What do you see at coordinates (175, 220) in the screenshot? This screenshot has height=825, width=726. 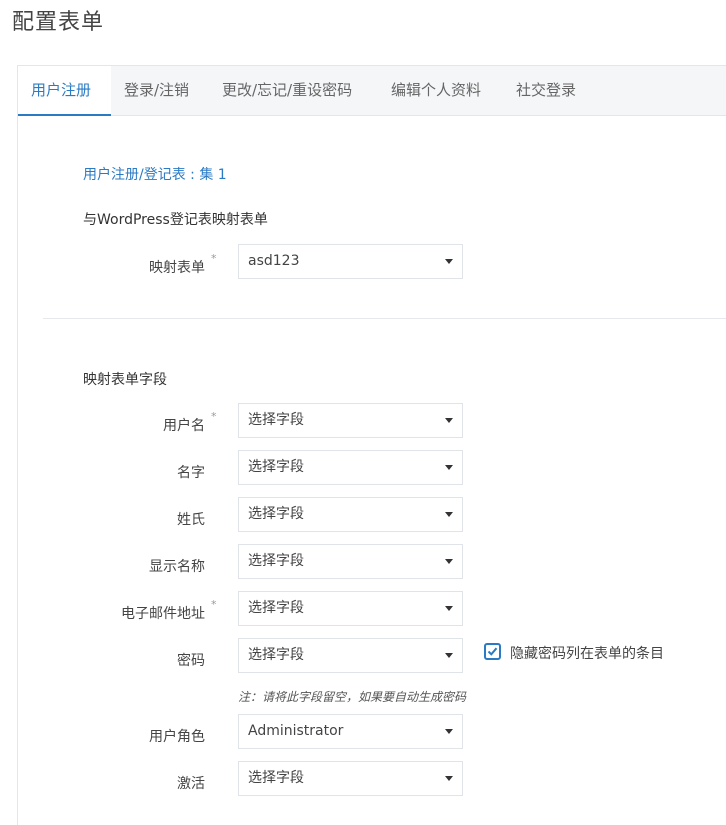 I see `map-form-heading: 与WordPress登记表映射表单` at bounding box center [175, 220].